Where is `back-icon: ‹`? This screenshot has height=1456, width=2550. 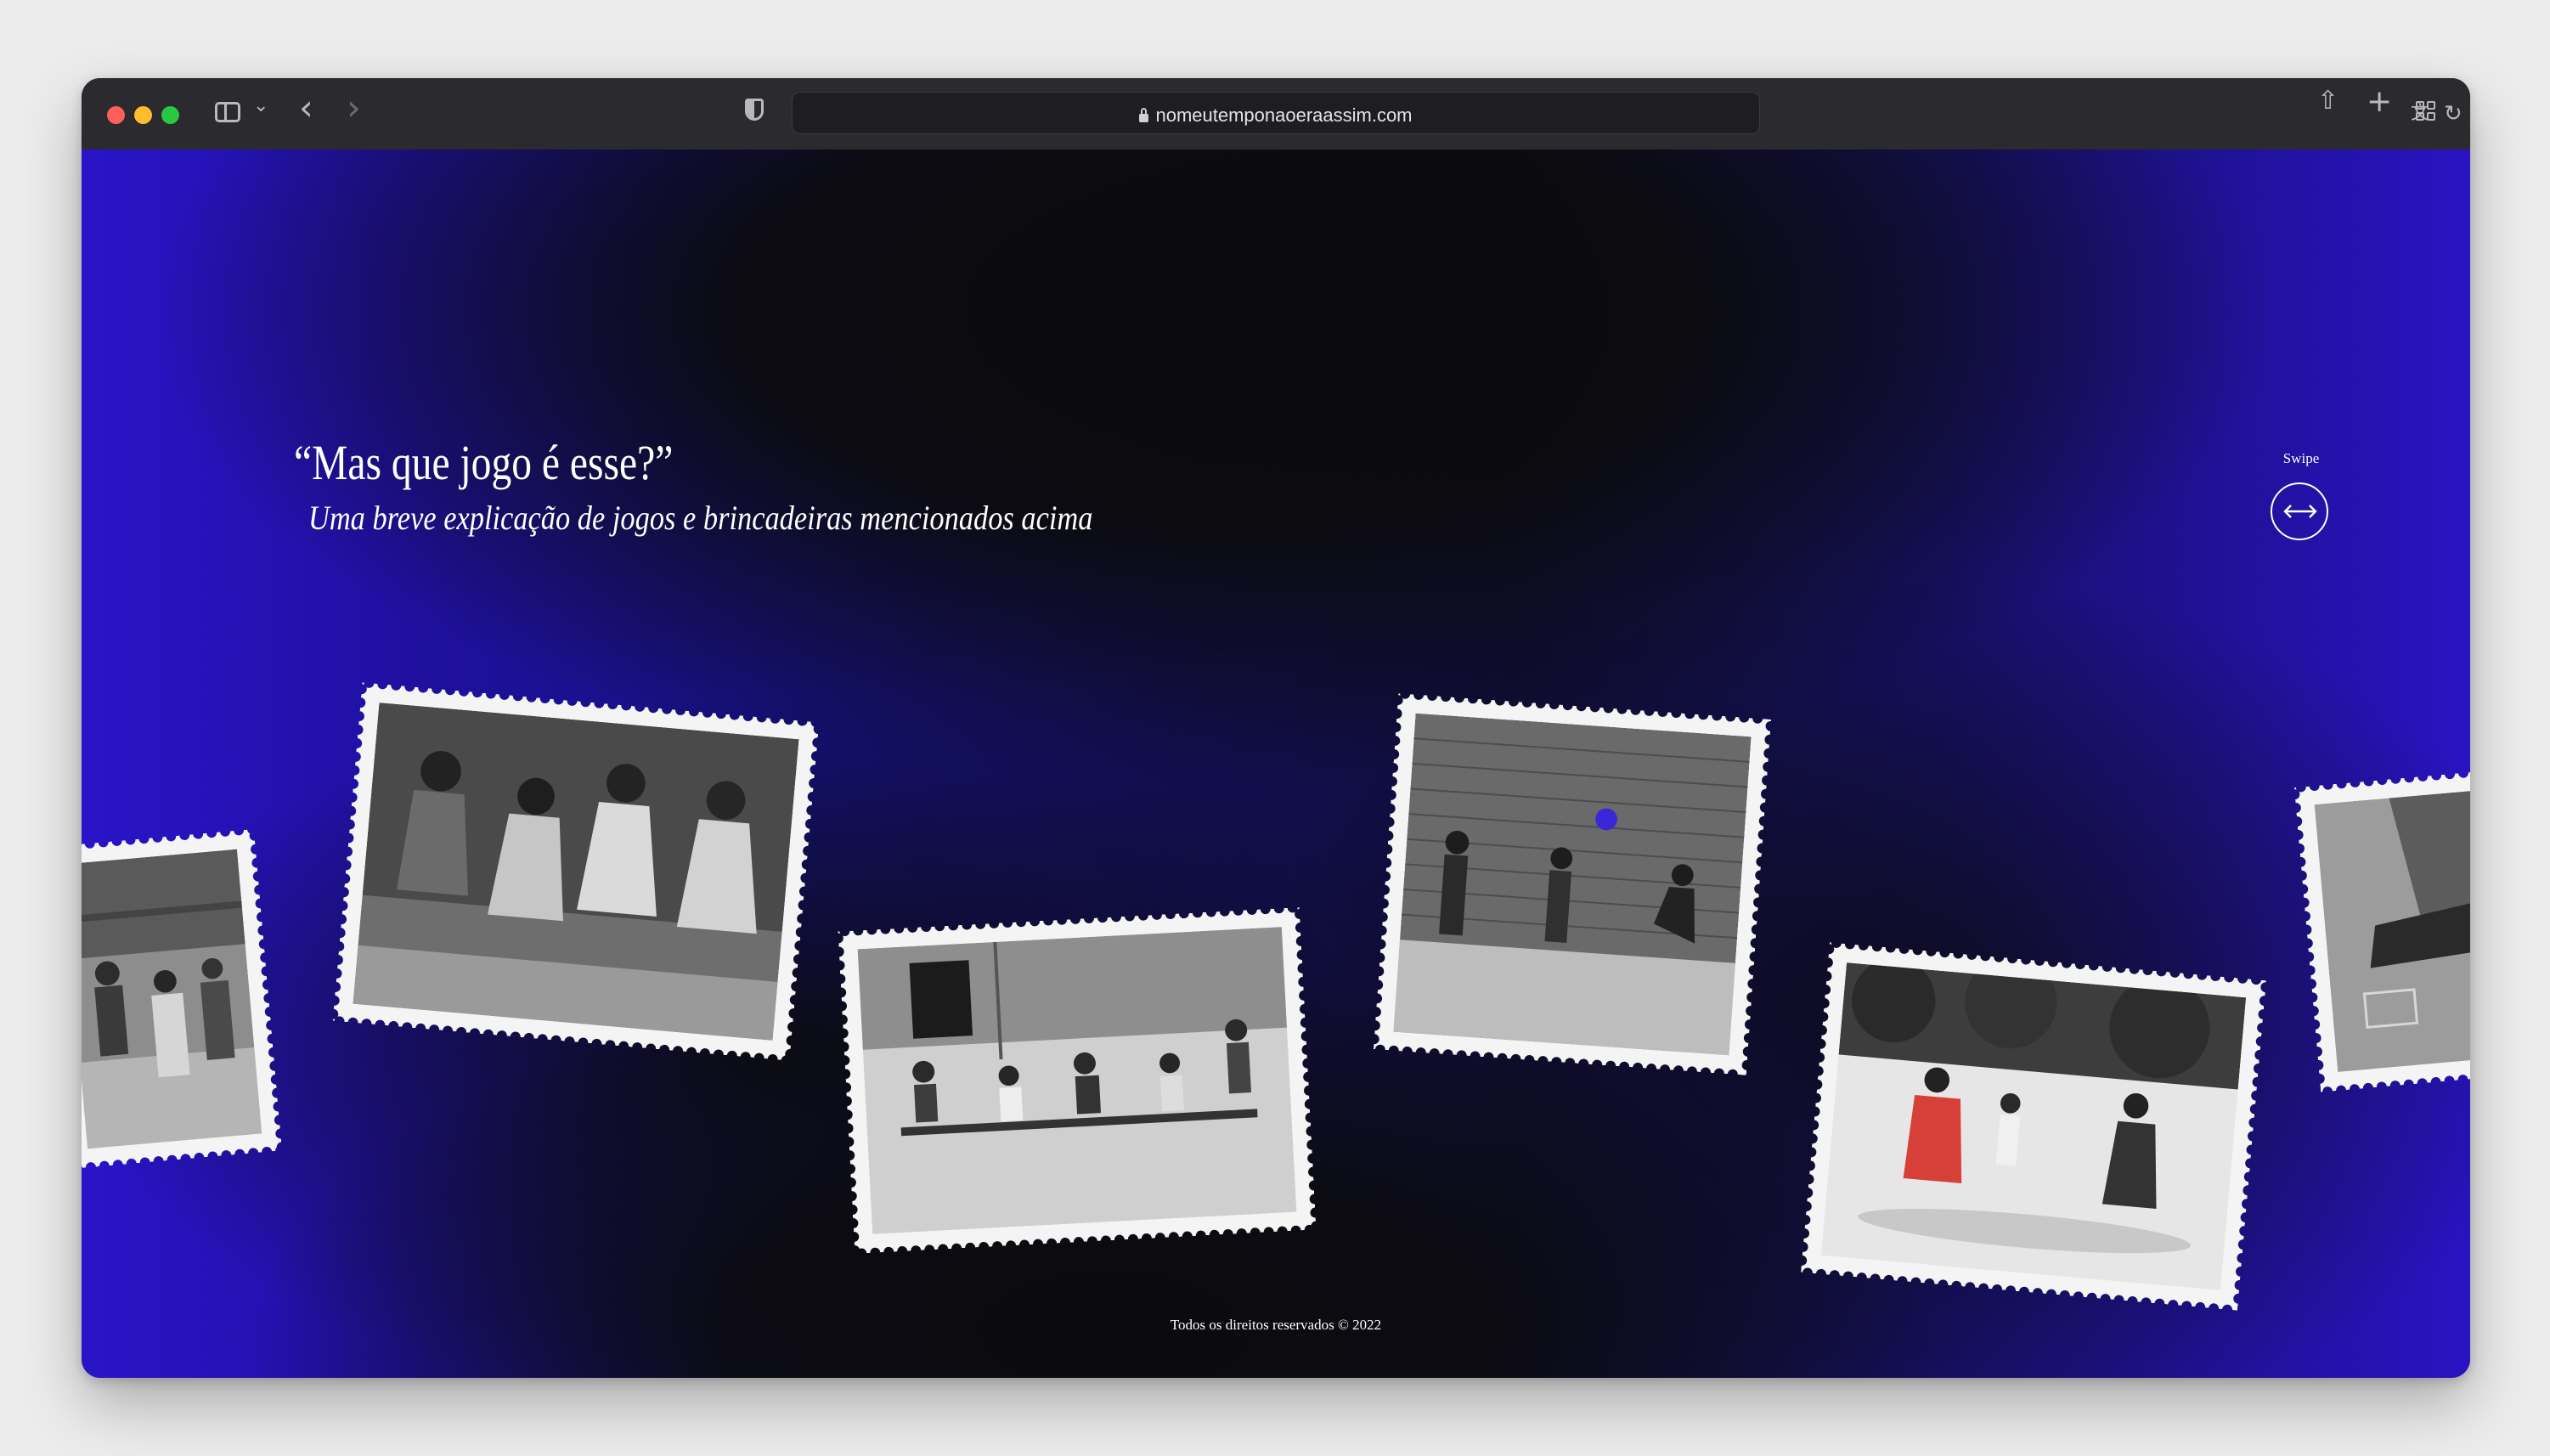 back-icon: ‹ is located at coordinates (306, 108).